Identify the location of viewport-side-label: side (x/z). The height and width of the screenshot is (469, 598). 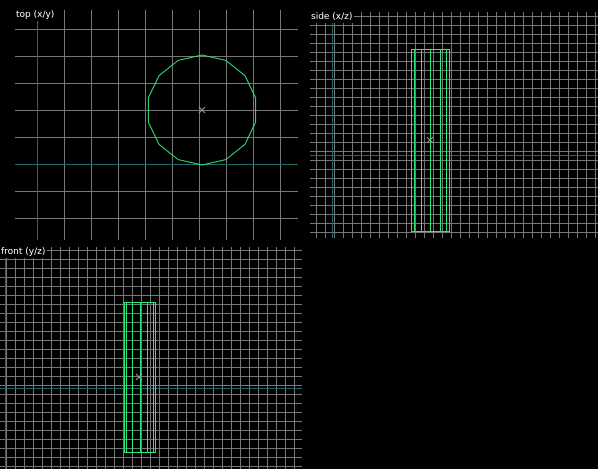
(332, 17).